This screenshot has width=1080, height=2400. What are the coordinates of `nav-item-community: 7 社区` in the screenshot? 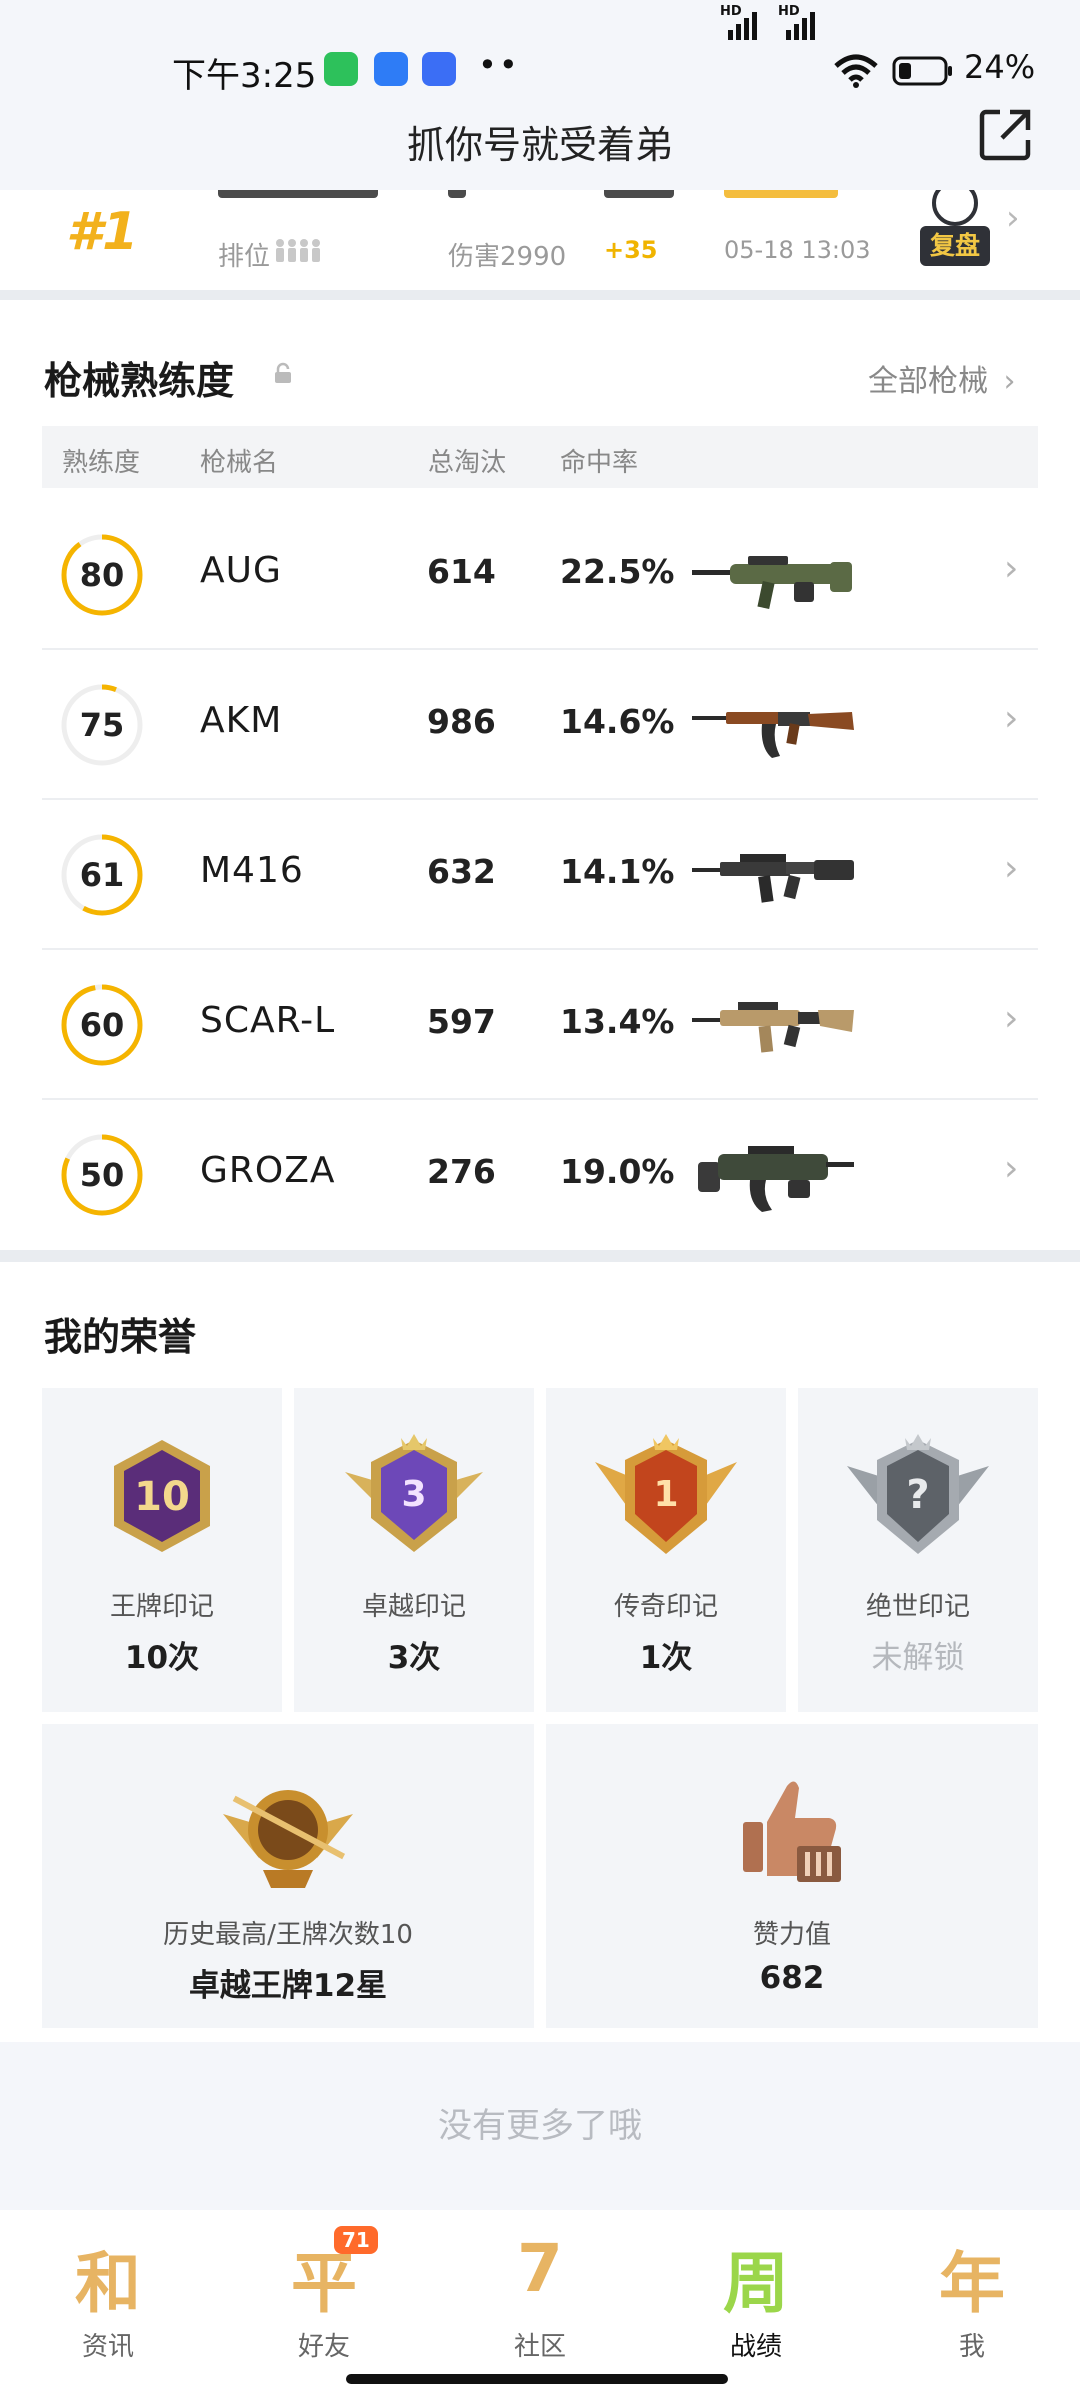 It's located at (540, 2300).